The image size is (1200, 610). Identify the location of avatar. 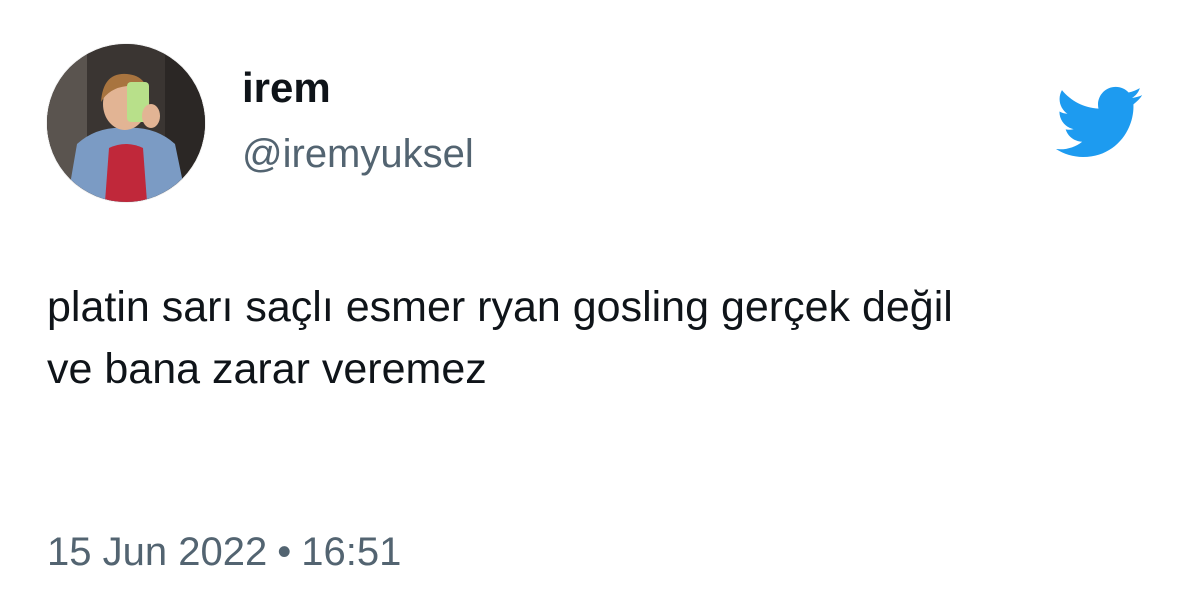
(126, 123).